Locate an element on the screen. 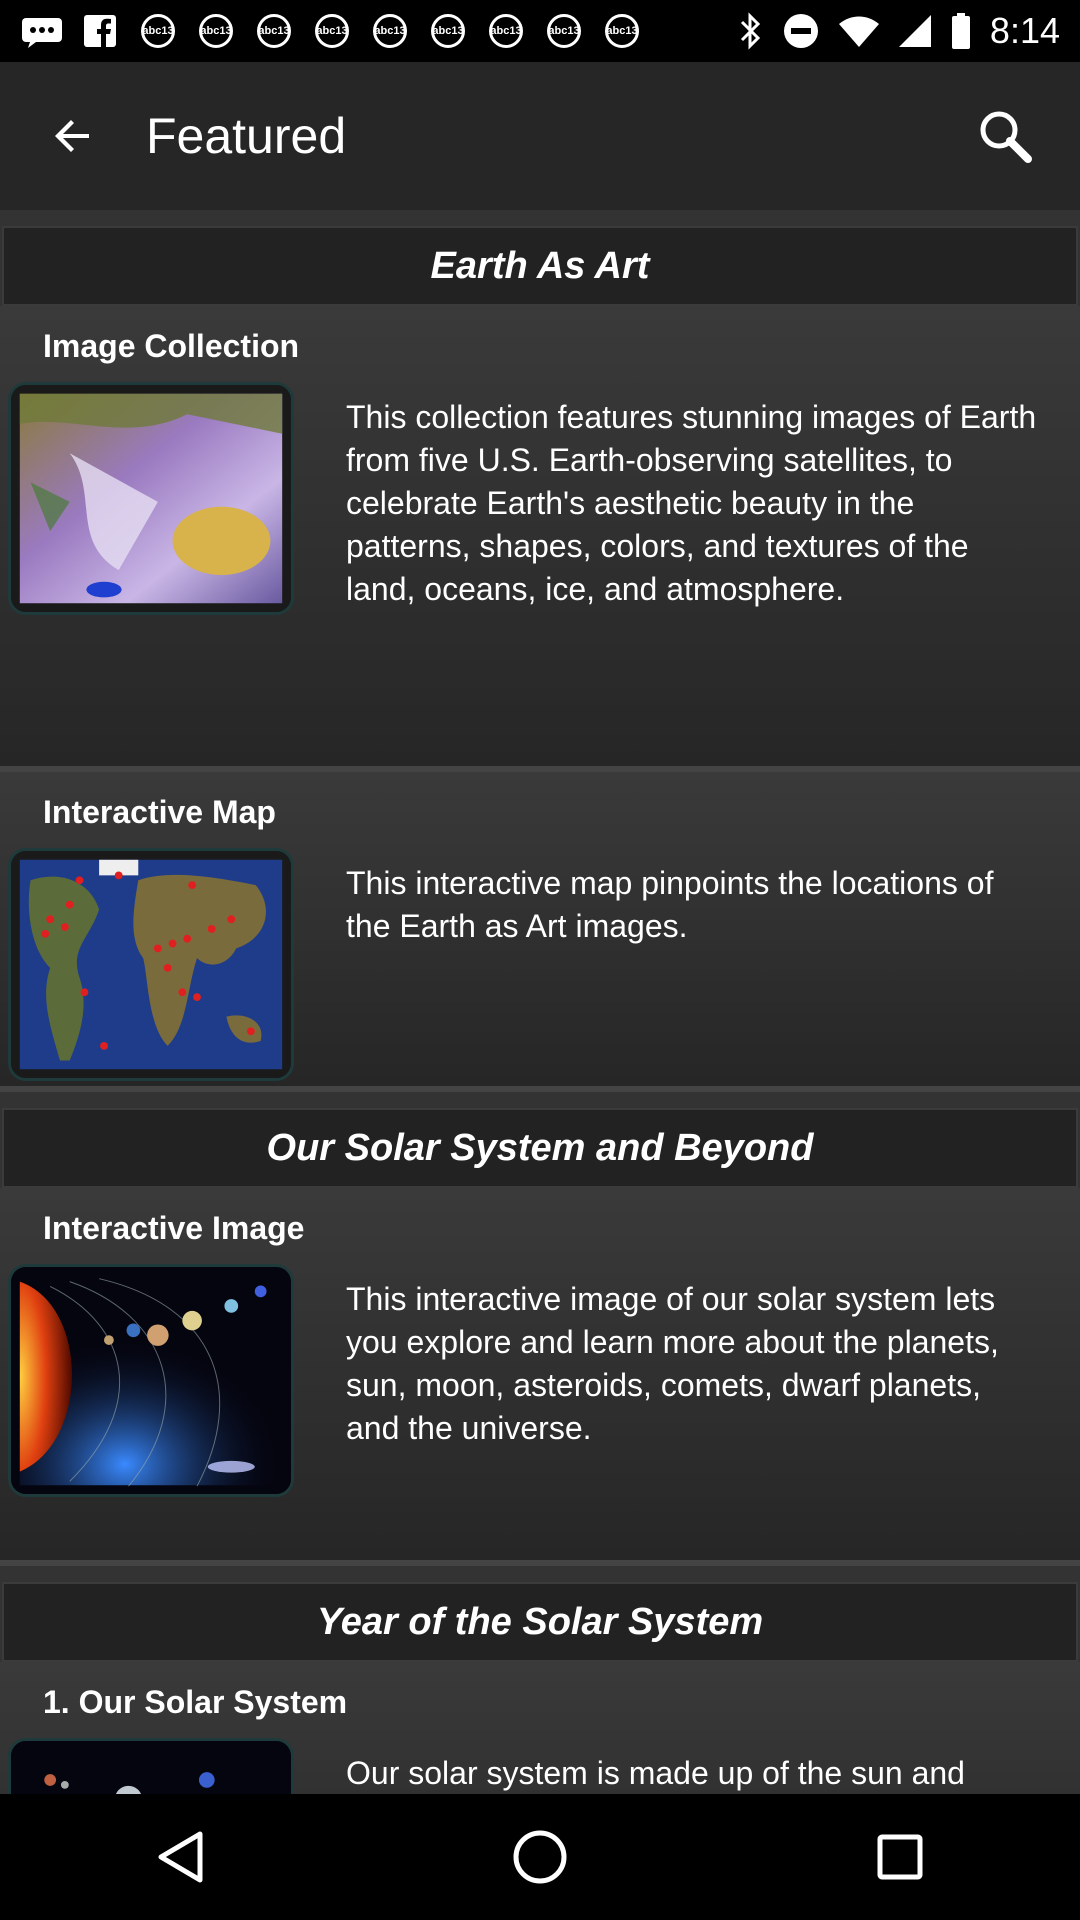 The height and width of the screenshot is (1920, 1080). card-title: Interactive Map is located at coordinates (159, 812).